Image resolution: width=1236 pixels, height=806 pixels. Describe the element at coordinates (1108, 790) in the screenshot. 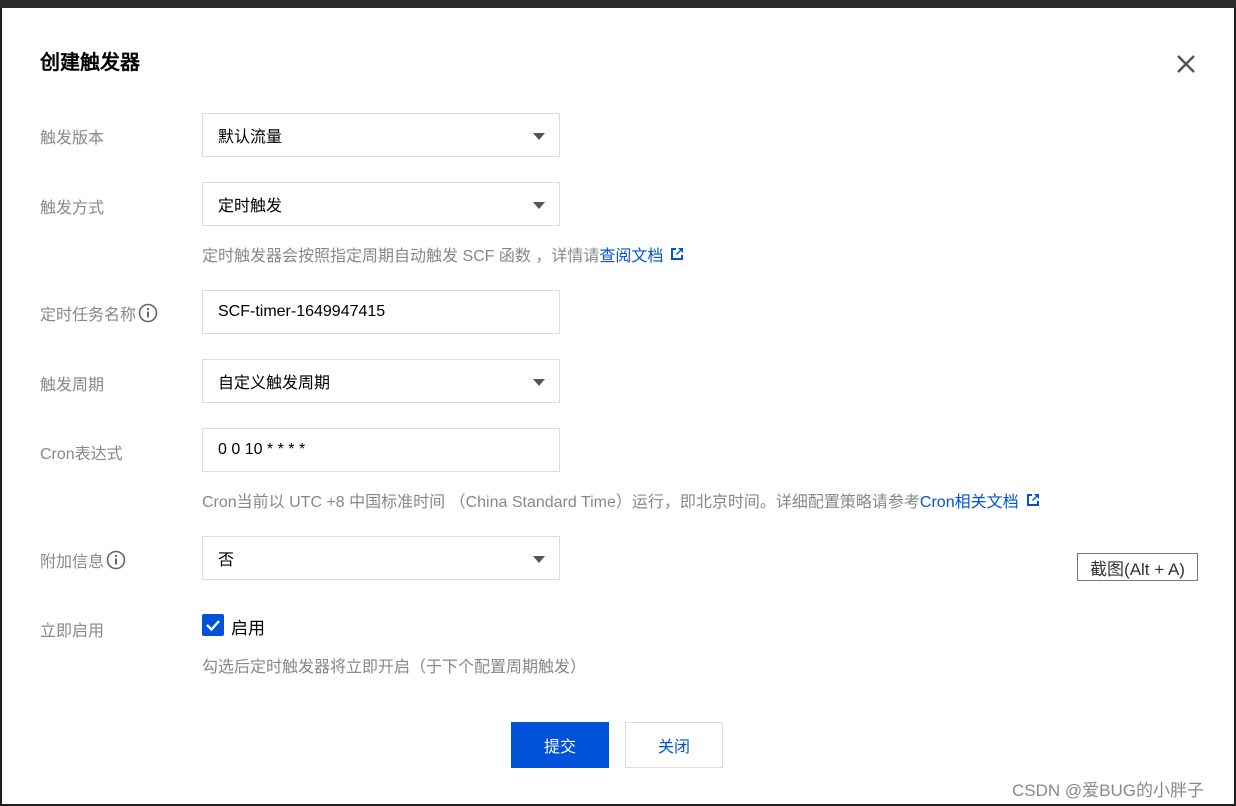

I see `watermark: CSDN @爱BUG的小胖子` at that location.